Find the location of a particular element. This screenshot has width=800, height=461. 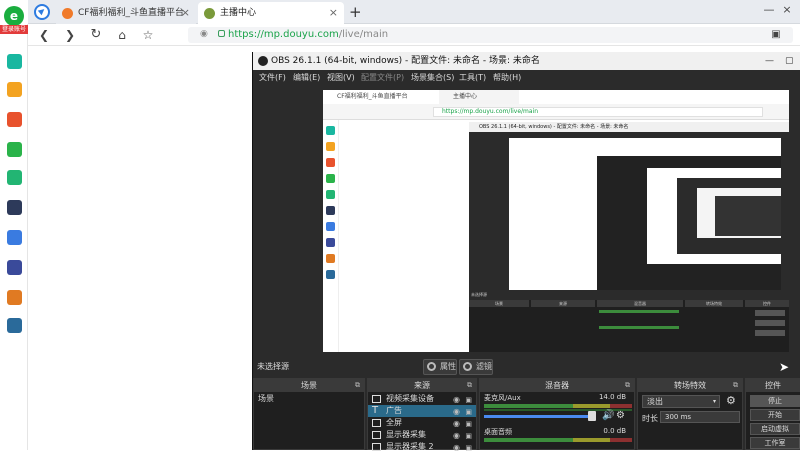

transition-select: 淡出 ▾ is located at coordinates (681, 401).